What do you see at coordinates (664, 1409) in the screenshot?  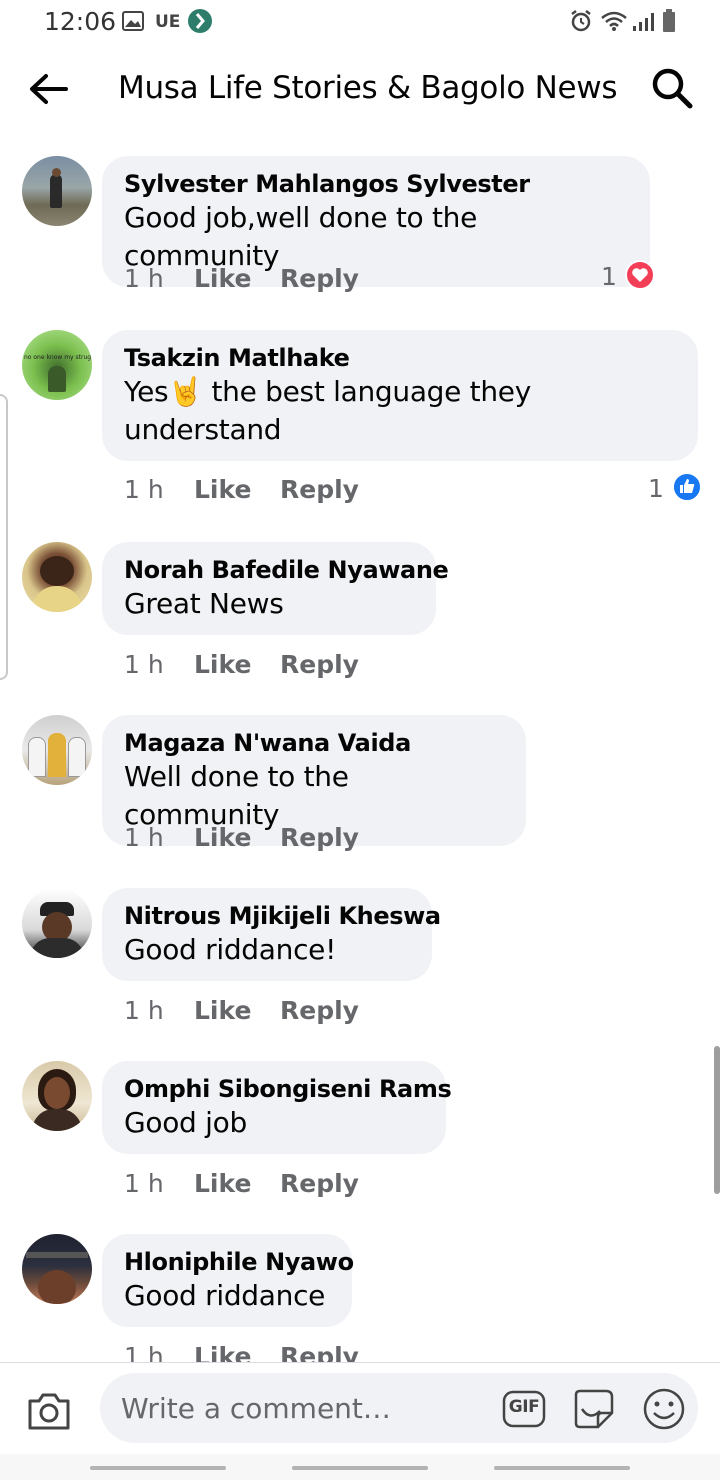 I see `emoji-icon` at bounding box center [664, 1409].